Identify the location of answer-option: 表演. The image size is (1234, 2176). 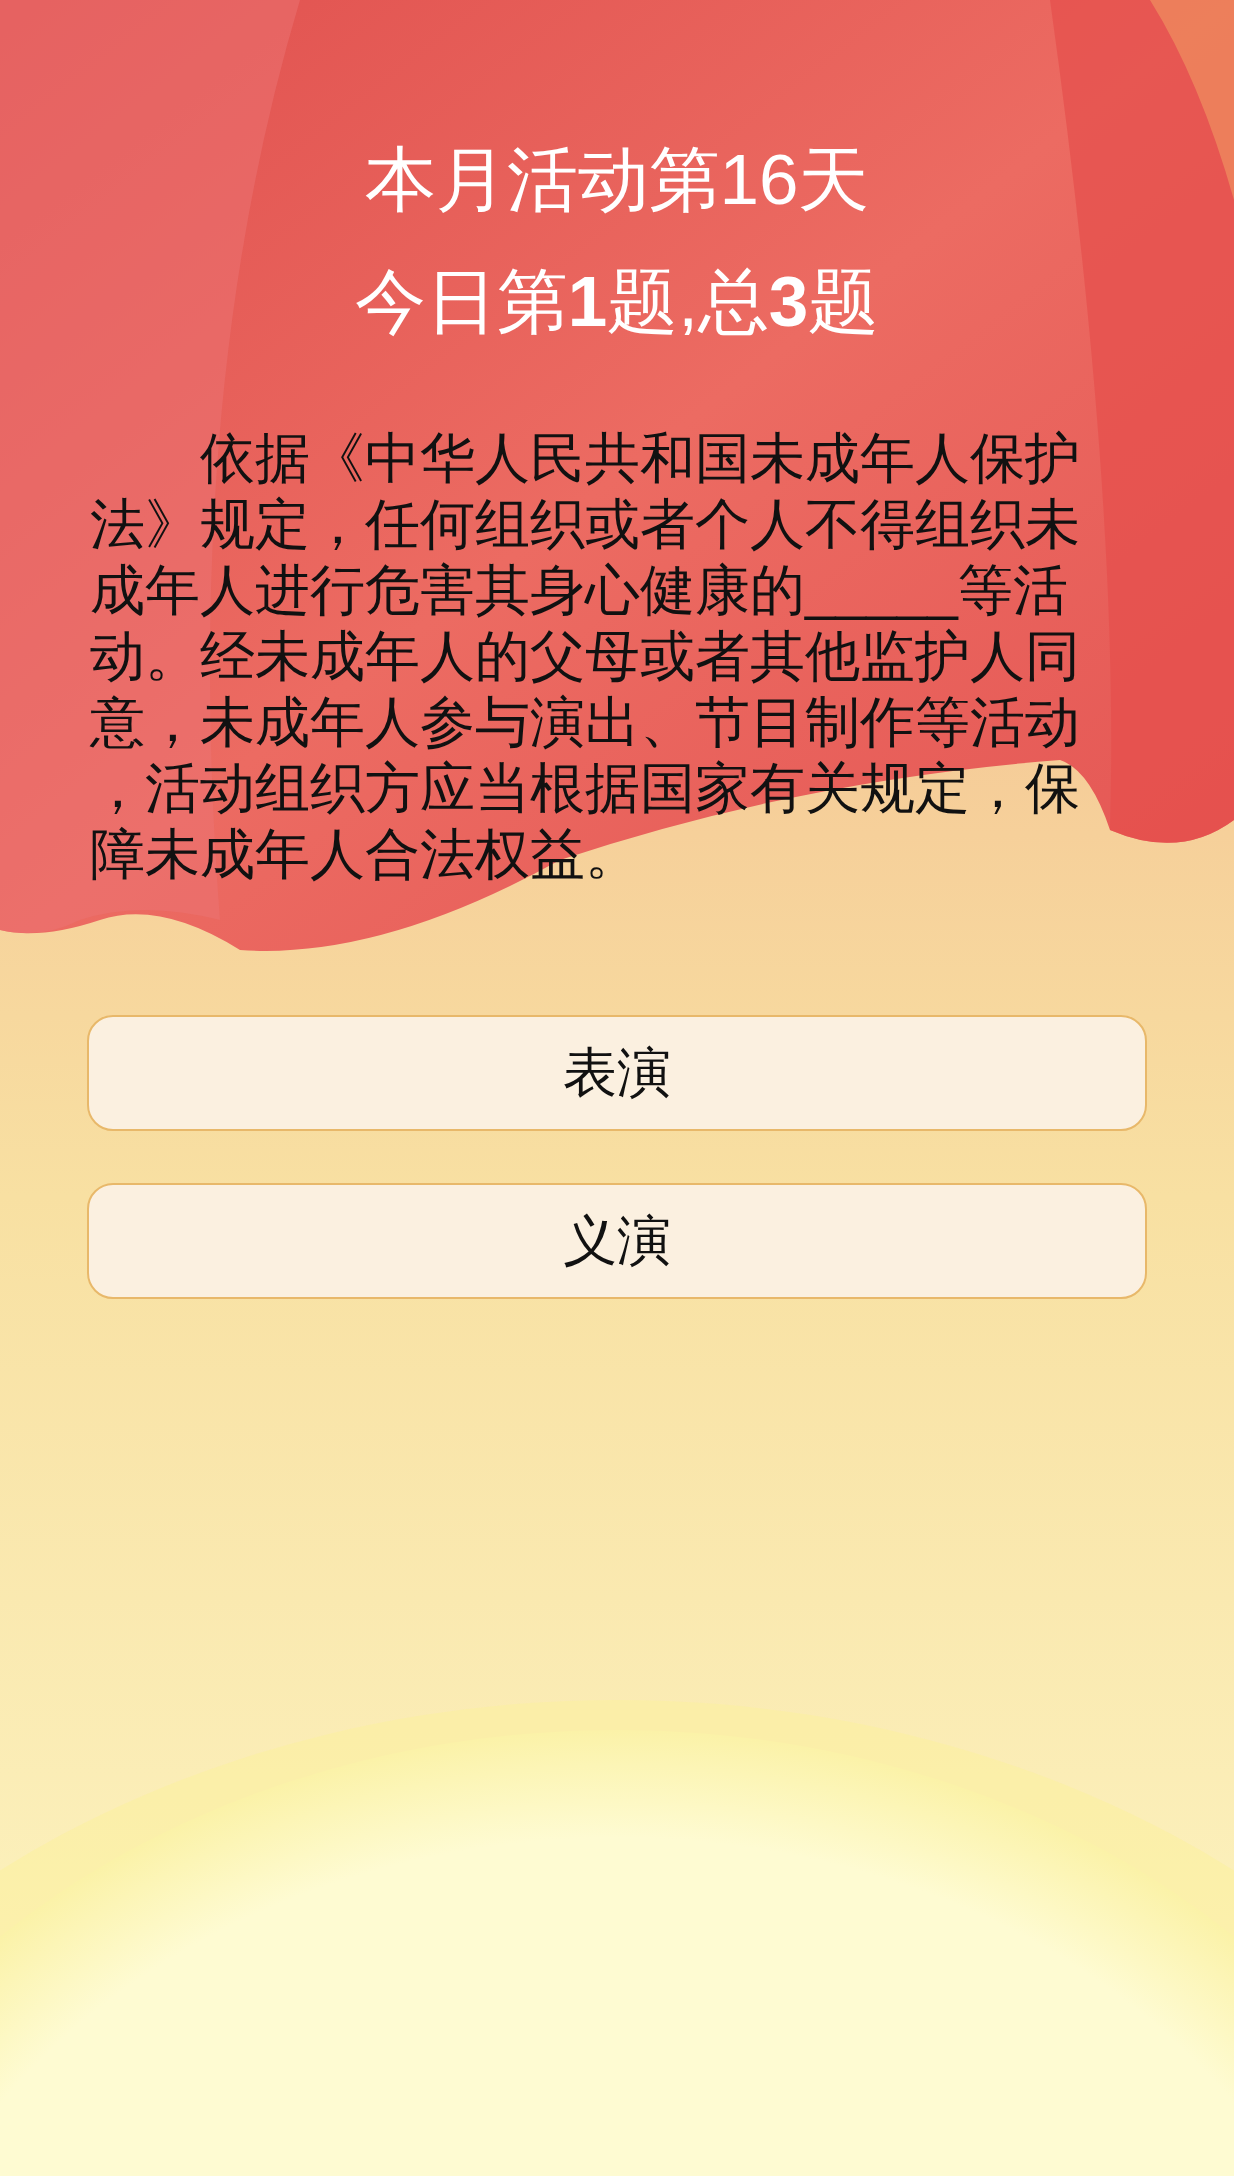
(617, 1073).